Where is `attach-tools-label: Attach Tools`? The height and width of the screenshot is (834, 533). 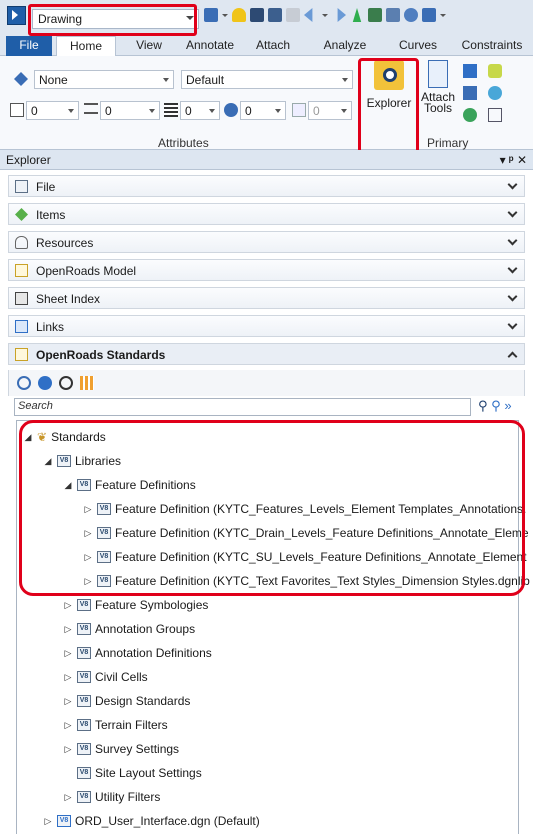 attach-tools-label: Attach Tools is located at coordinates (438, 102).